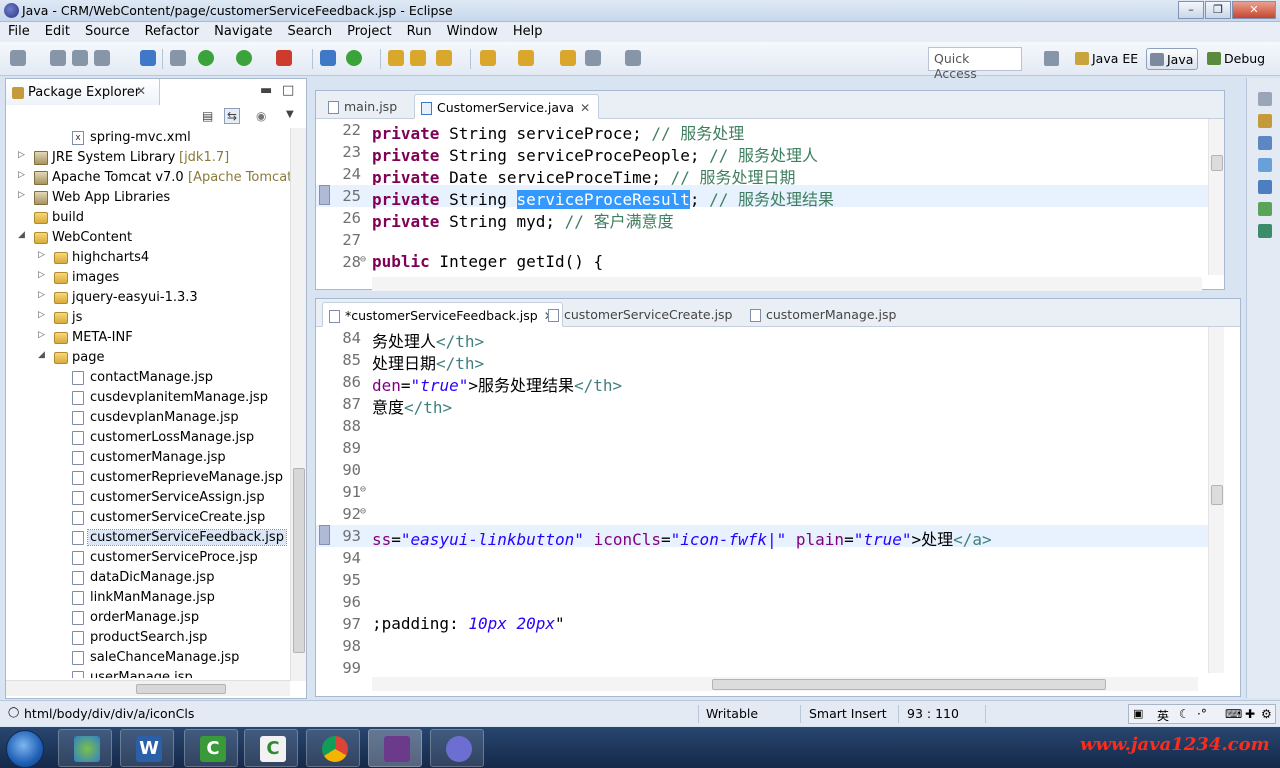  I want to click on menu-source: Source, so click(107, 32).